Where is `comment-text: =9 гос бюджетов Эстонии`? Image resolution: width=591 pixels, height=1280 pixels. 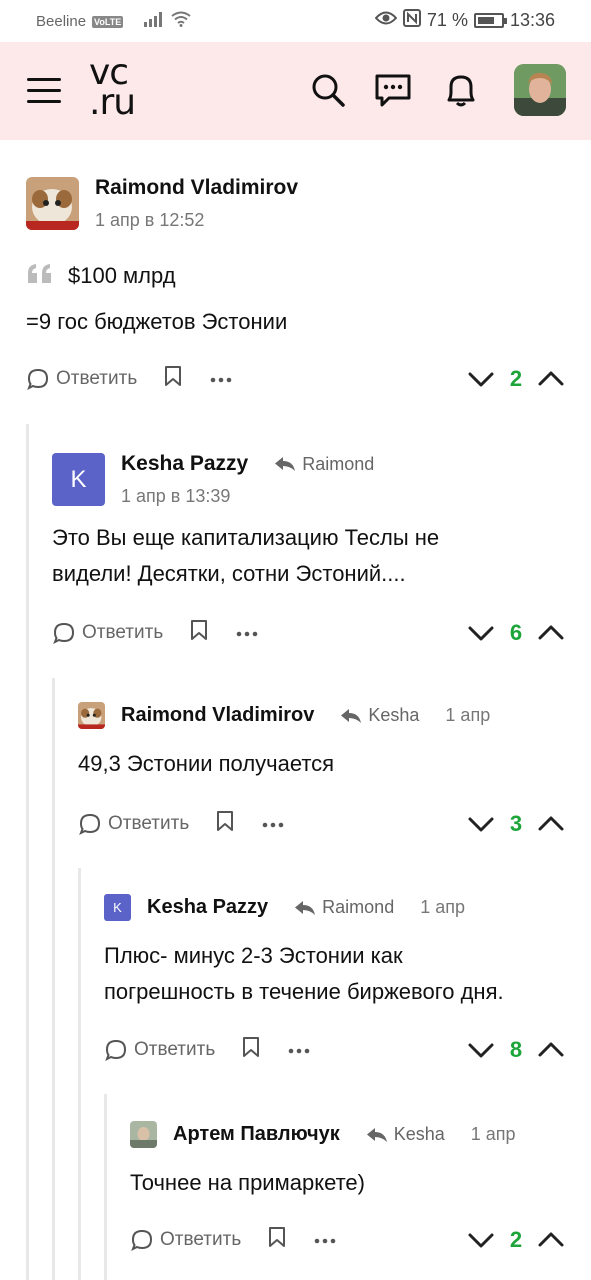 comment-text: =9 гос бюджетов Эстонии is located at coordinates (157, 321).